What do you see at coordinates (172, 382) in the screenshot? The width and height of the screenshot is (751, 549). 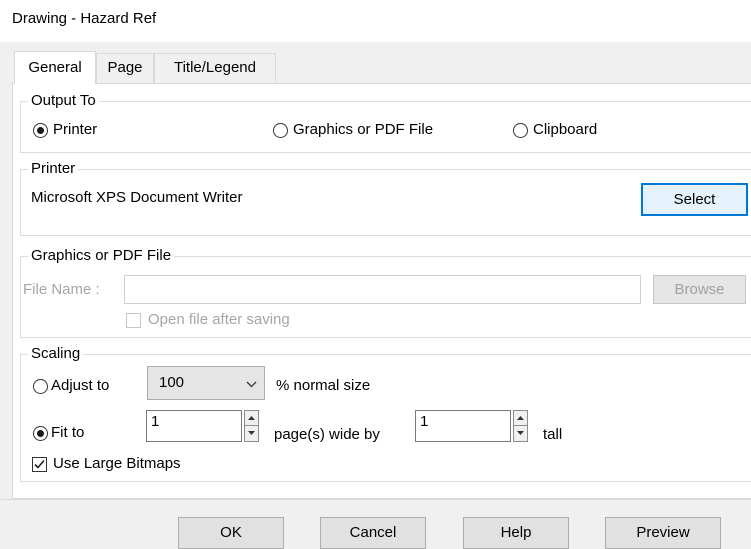 I see `adjust-size-value: 100` at bounding box center [172, 382].